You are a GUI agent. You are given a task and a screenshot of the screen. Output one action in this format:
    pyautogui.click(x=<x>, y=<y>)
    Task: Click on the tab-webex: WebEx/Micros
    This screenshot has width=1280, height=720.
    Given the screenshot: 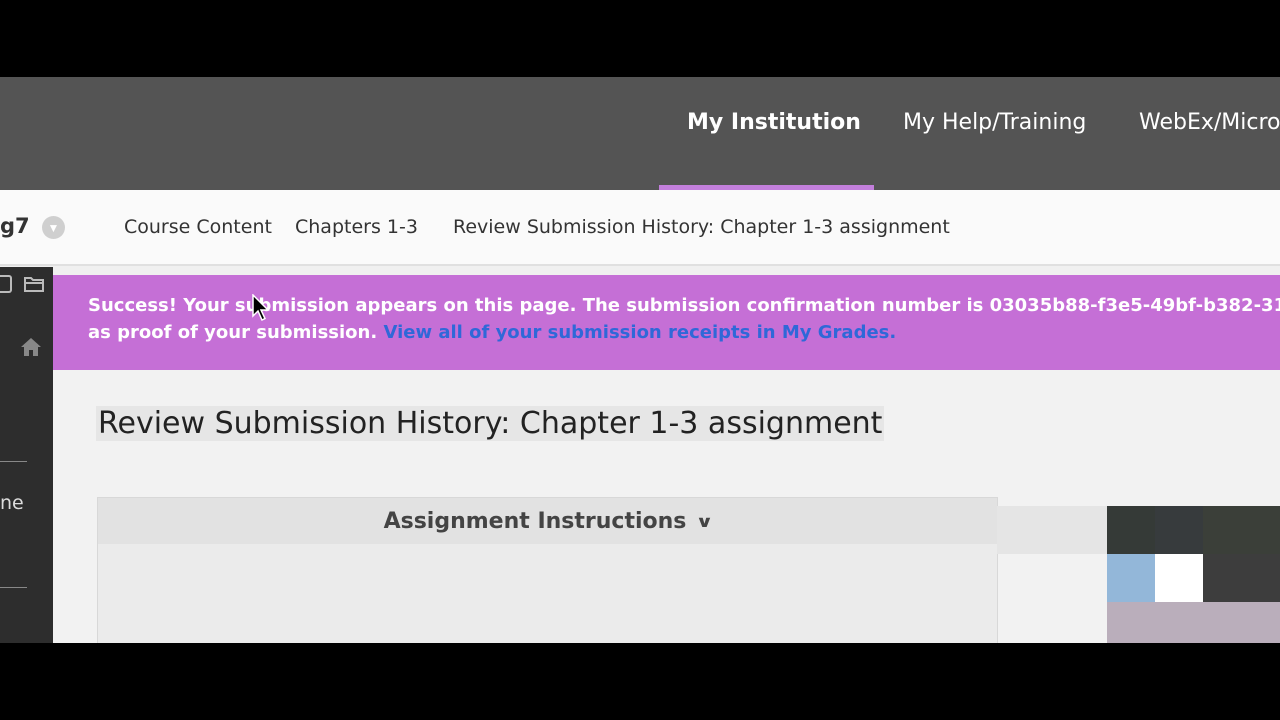 What is the action you would take?
    pyautogui.click(x=1209, y=122)
    